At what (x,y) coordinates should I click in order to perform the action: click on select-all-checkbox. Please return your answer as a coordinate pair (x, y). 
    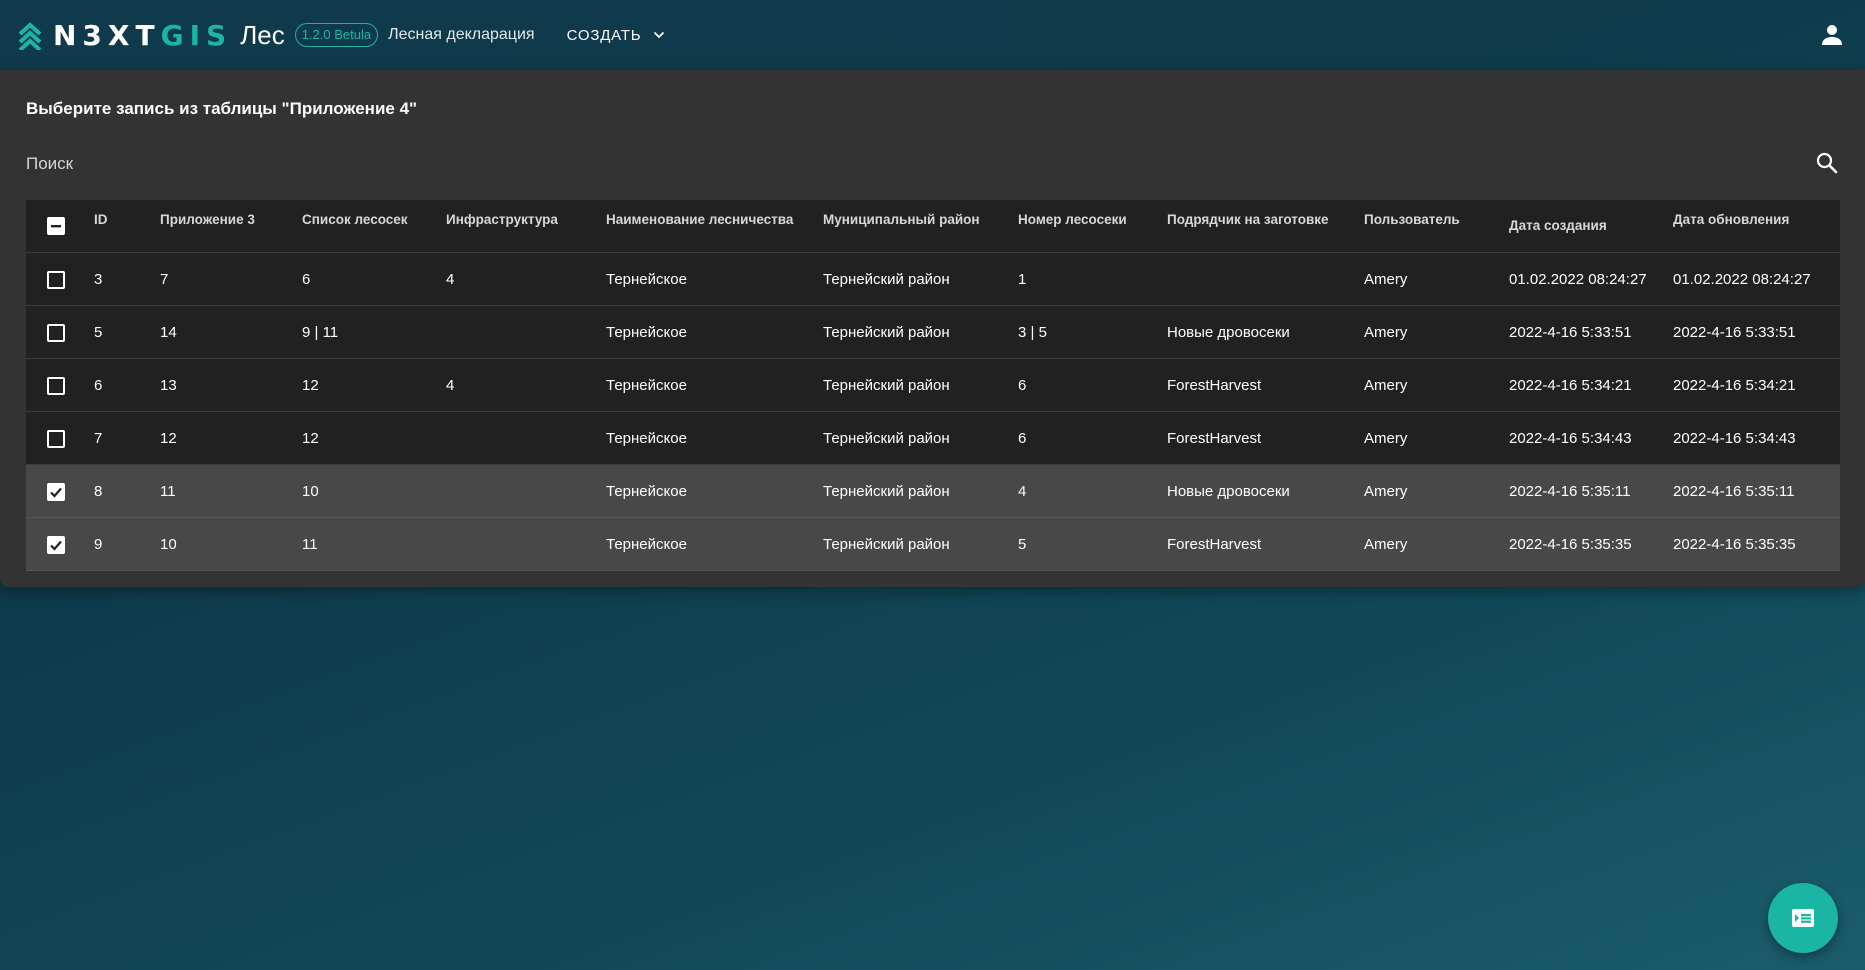
    Looking at the image, I should click on (56, 226).